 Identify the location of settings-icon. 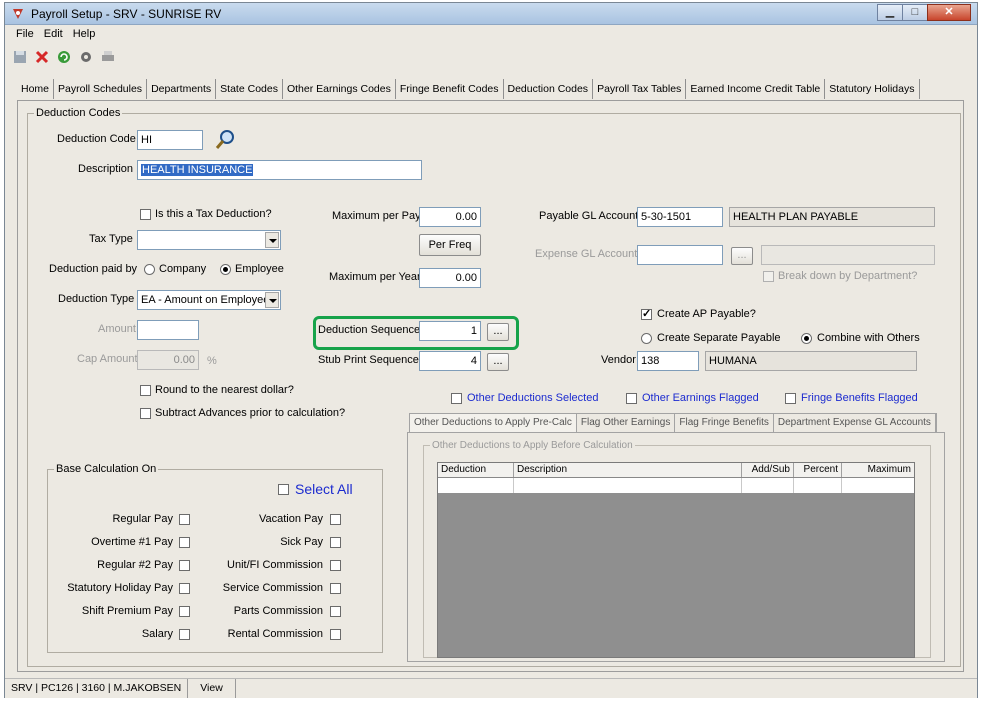
(86, 57).